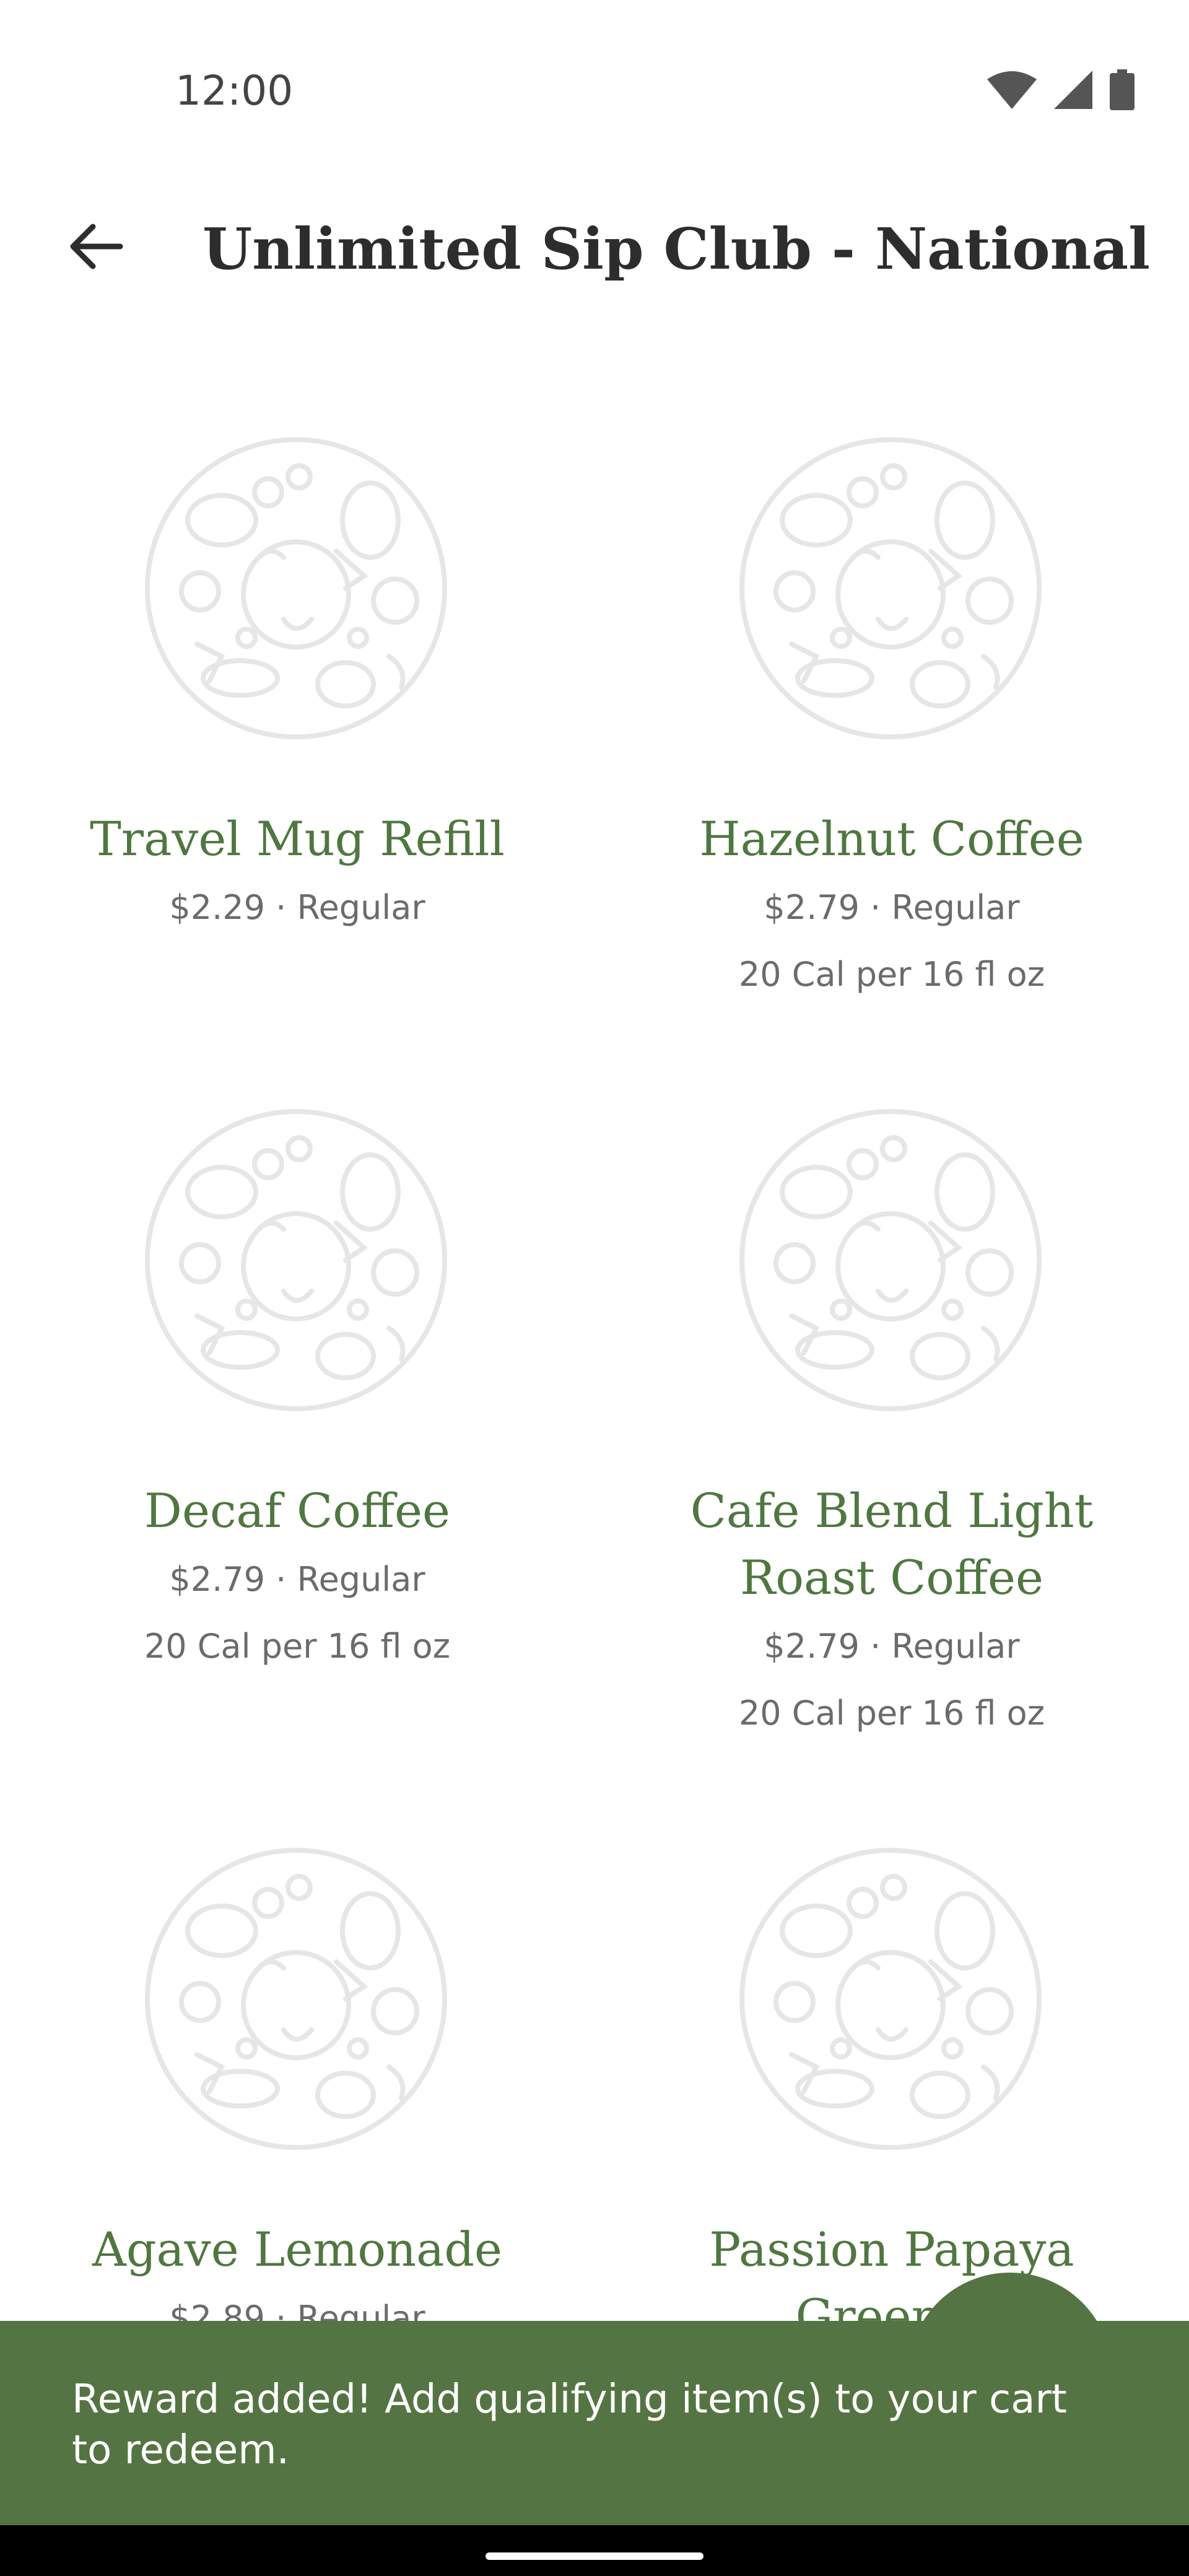 The width and height of the screenshot is (1189, 2576). I want to click on item-name-line-1: Cafe Blend Light, so click(892, 1510).